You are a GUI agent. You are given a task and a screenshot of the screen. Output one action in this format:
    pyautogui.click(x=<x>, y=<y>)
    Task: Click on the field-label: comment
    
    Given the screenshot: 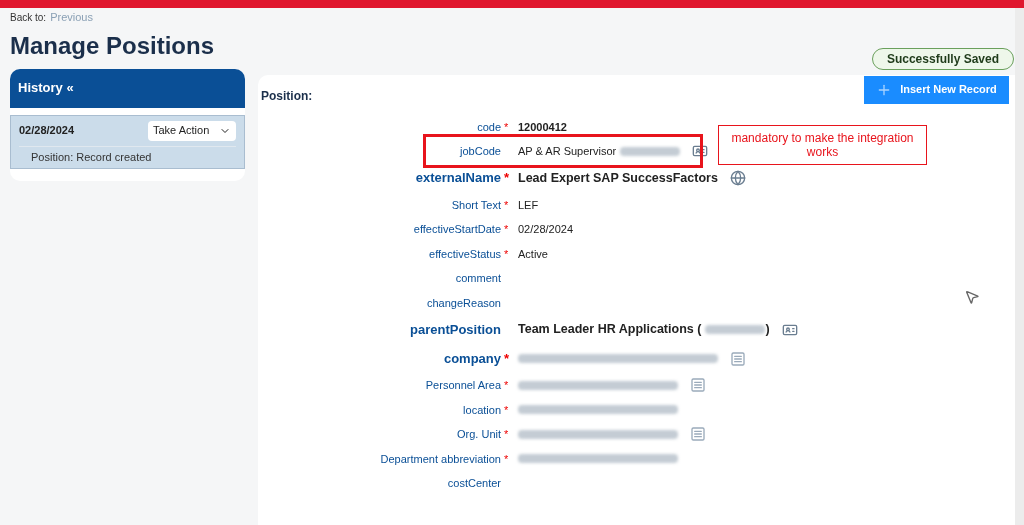 What is the action you would take?
    pyautogui.click(x=478, y=278)
    